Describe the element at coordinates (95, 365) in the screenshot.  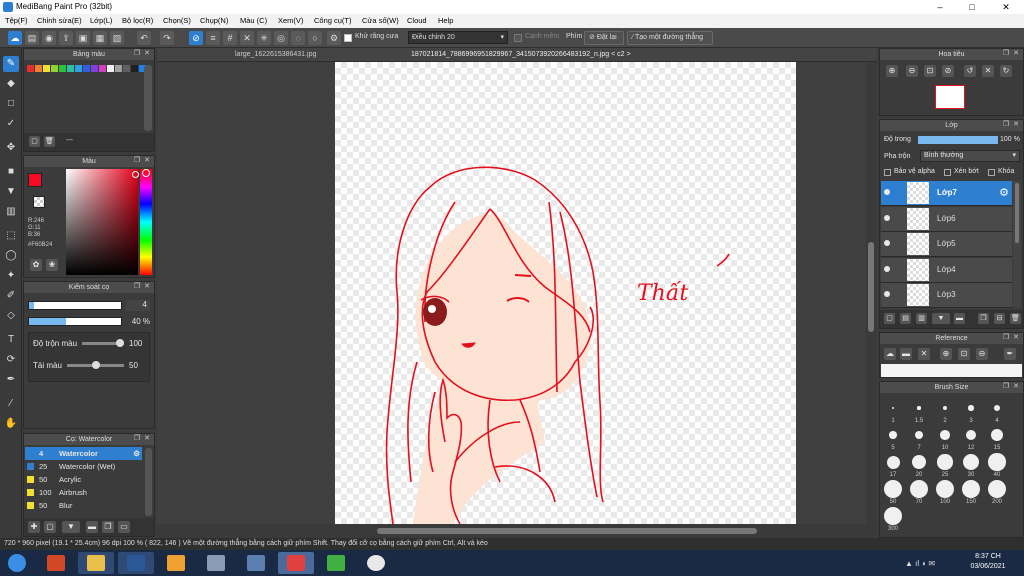
I see `reload-slider` at that location.